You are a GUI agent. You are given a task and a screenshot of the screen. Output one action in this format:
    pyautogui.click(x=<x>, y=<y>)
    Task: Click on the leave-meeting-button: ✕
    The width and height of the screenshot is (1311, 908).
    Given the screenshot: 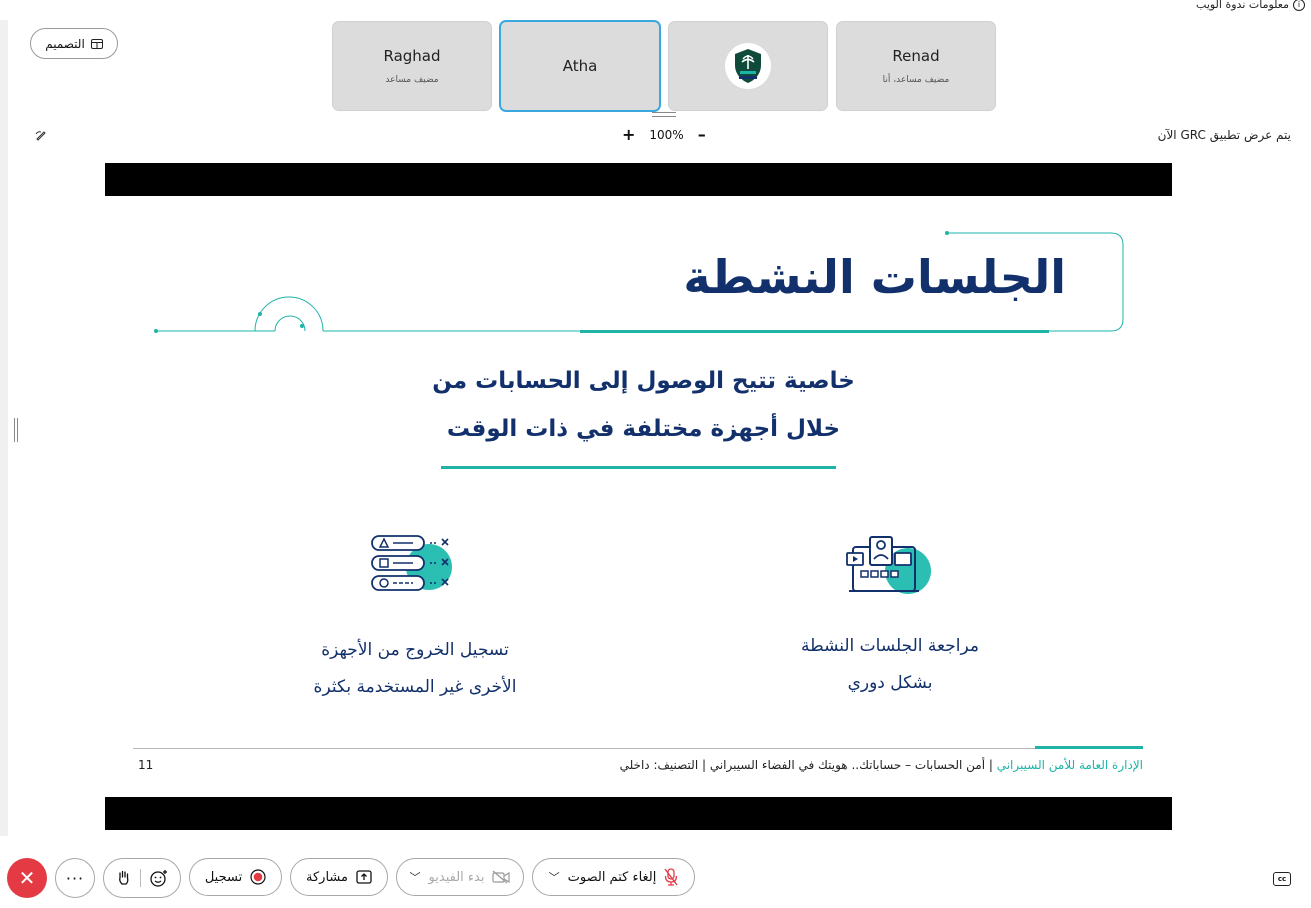 What is the action you would take?
    pyautogui.click(x=27, y=878)
    